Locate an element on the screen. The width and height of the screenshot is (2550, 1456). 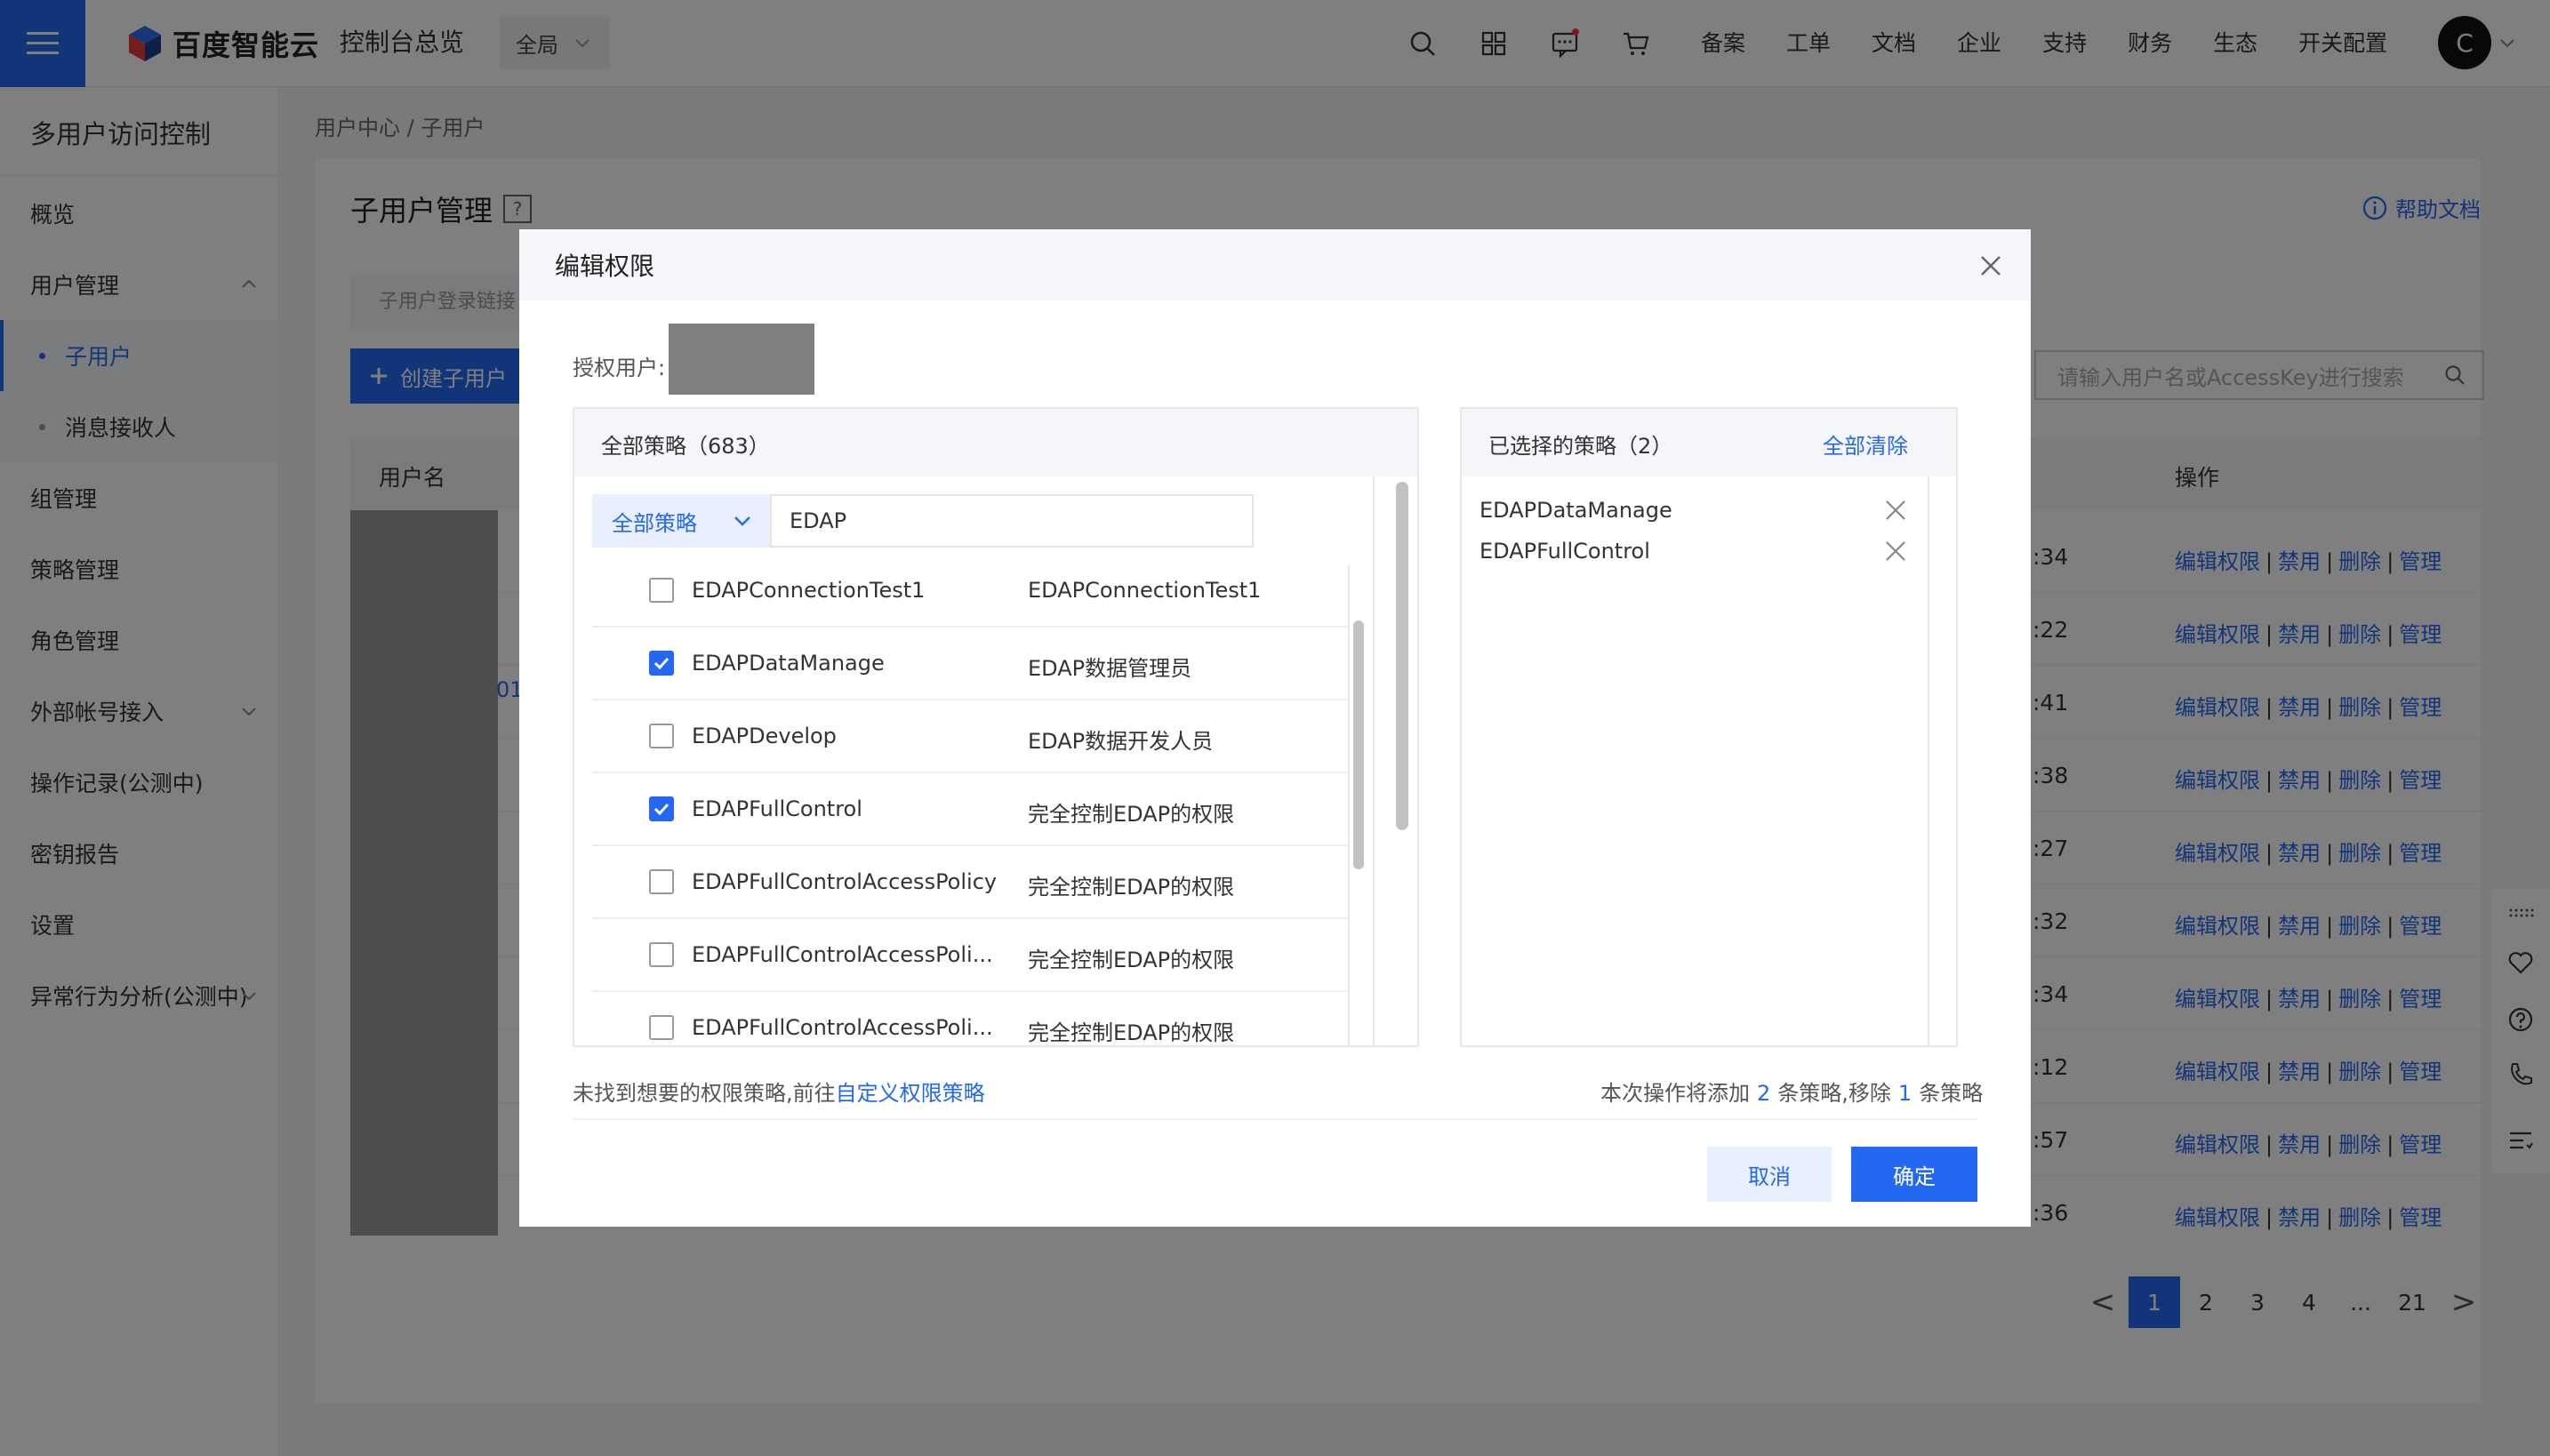
summary-add-count: 2 is located at coordinates (1764, 1093).